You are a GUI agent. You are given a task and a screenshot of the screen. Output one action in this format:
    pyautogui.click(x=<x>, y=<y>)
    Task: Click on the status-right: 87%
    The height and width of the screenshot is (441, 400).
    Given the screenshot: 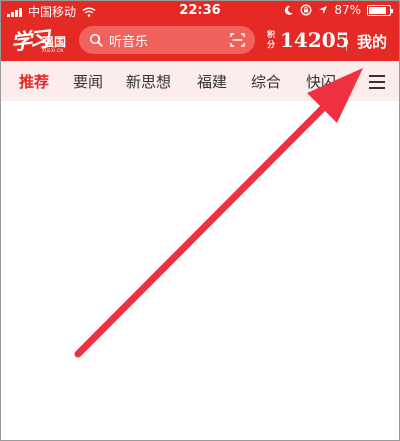 What is the action you would take?
    pyautogui.click(x=338, y=10)
    